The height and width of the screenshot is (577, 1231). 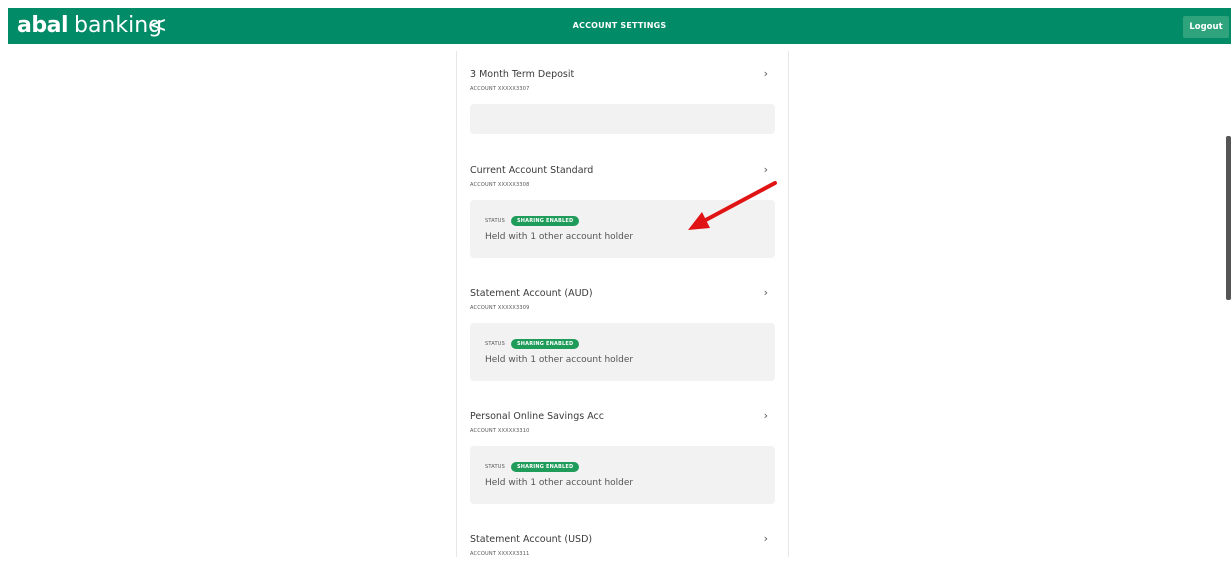 I want to click on logout-button: Logout, so click(x=1206, y=27).